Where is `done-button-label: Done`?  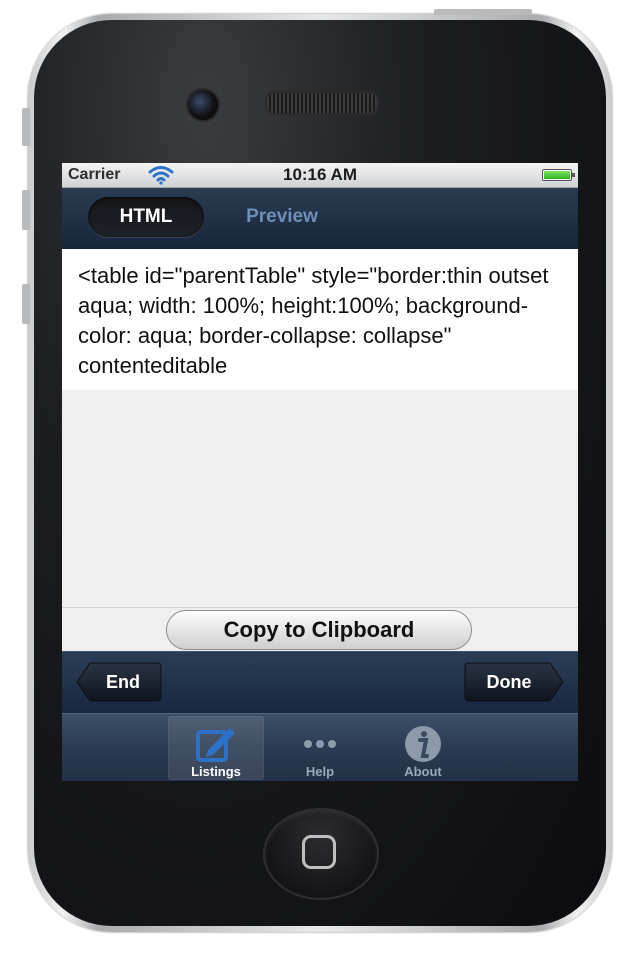
done-button-label: Done is located at coordinates (509, 682).